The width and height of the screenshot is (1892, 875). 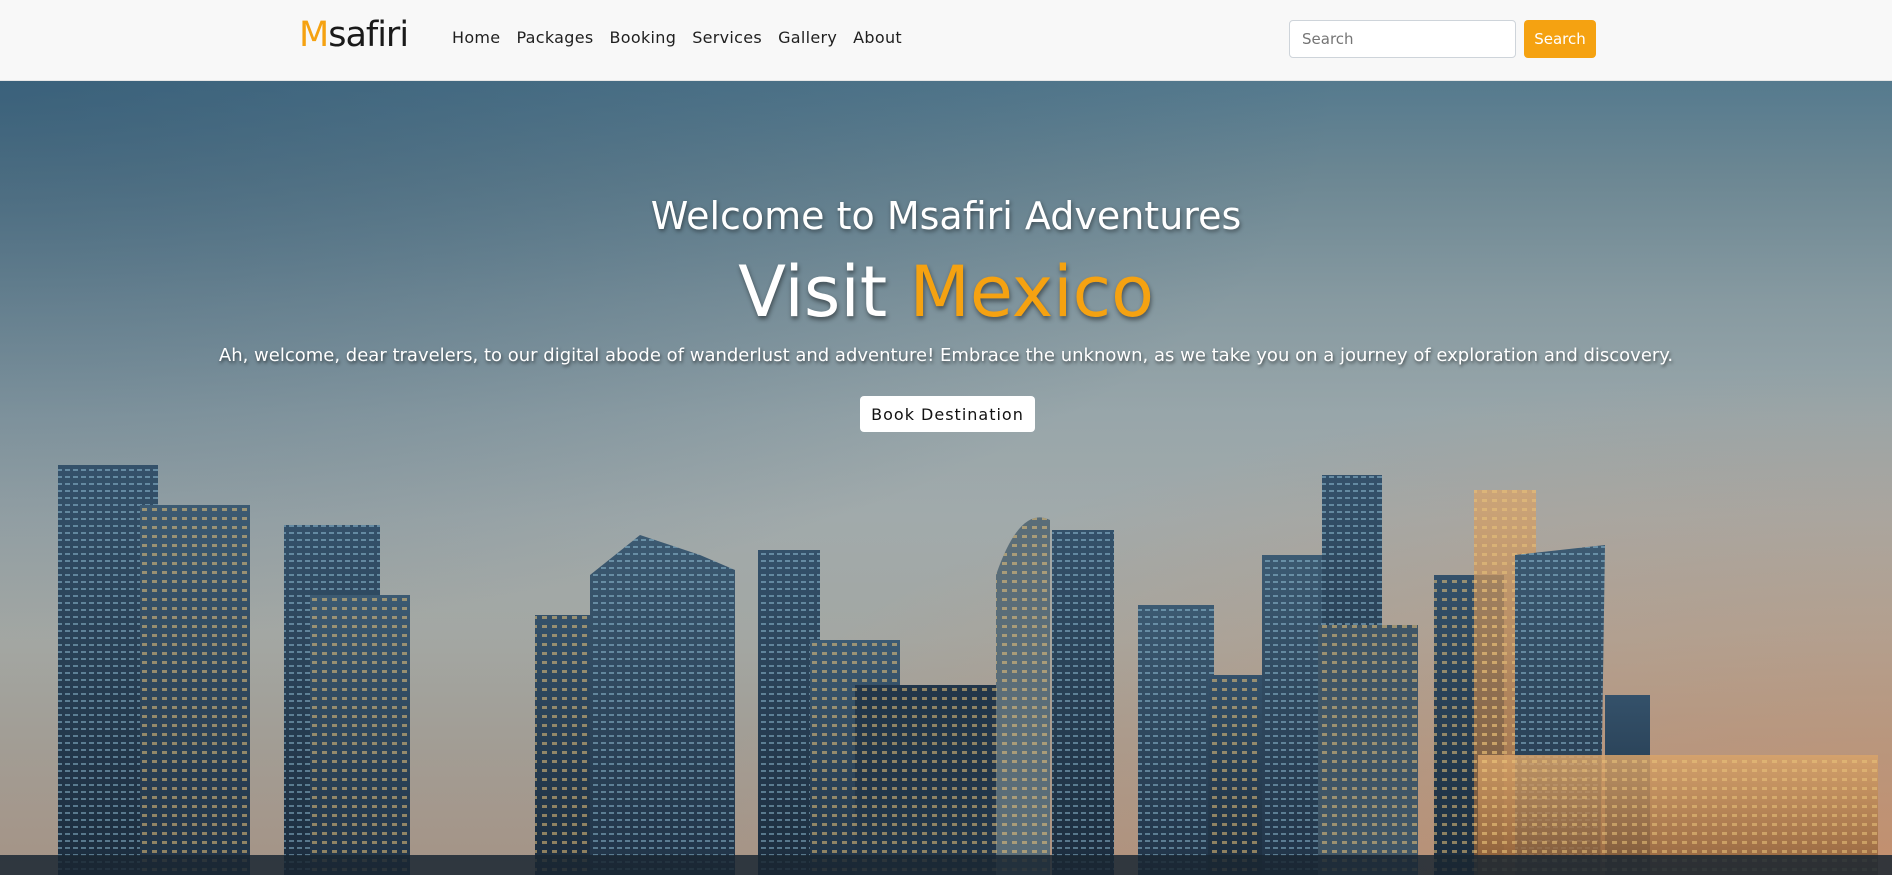 I want to click on brand-name: safiri, so click(x=368, y=35).